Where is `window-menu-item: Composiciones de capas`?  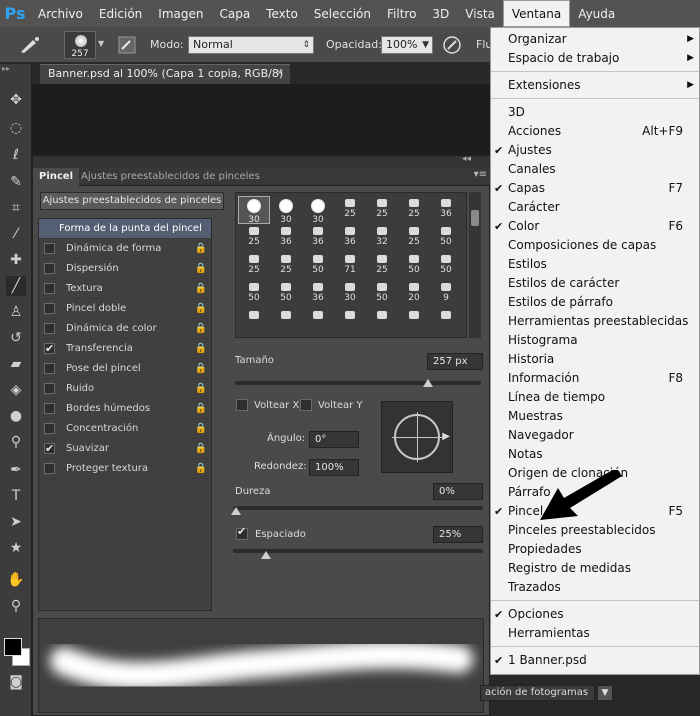 window-menu-item: Composiciones de capas is located at coordinates (595, 245).